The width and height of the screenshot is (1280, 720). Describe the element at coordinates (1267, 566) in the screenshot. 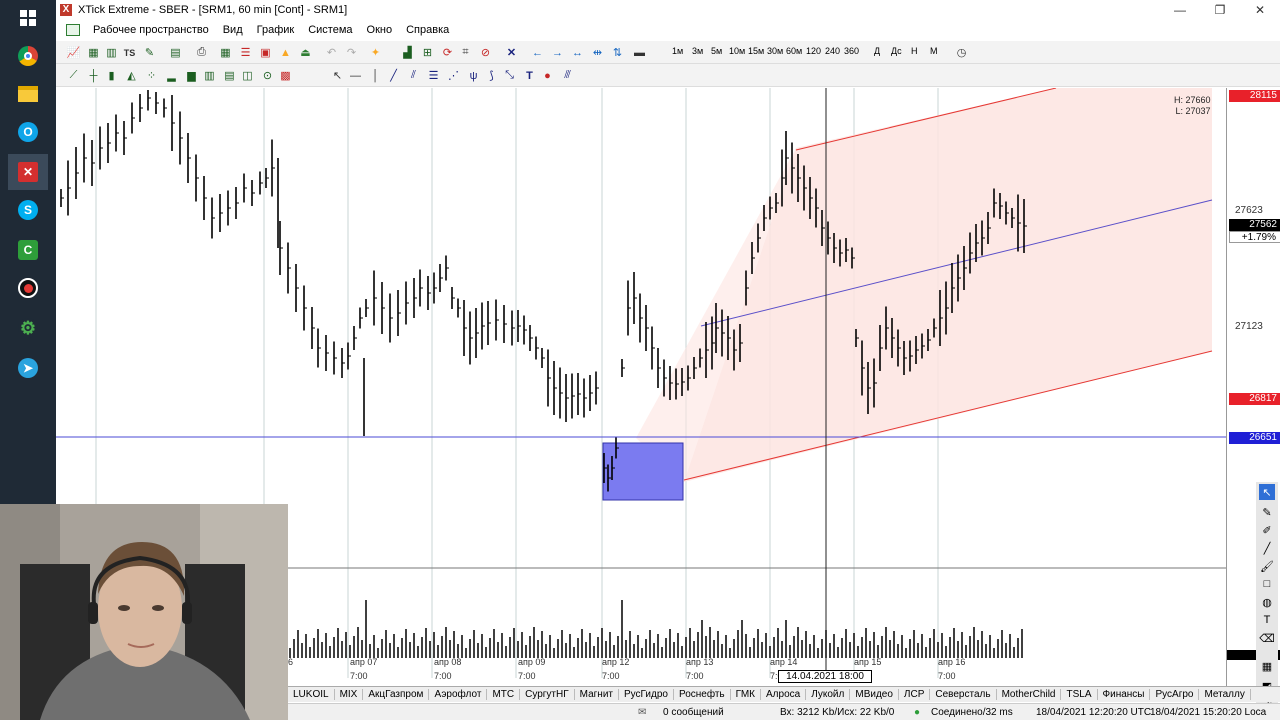

I see `brush-icon: 🖌` at that location.